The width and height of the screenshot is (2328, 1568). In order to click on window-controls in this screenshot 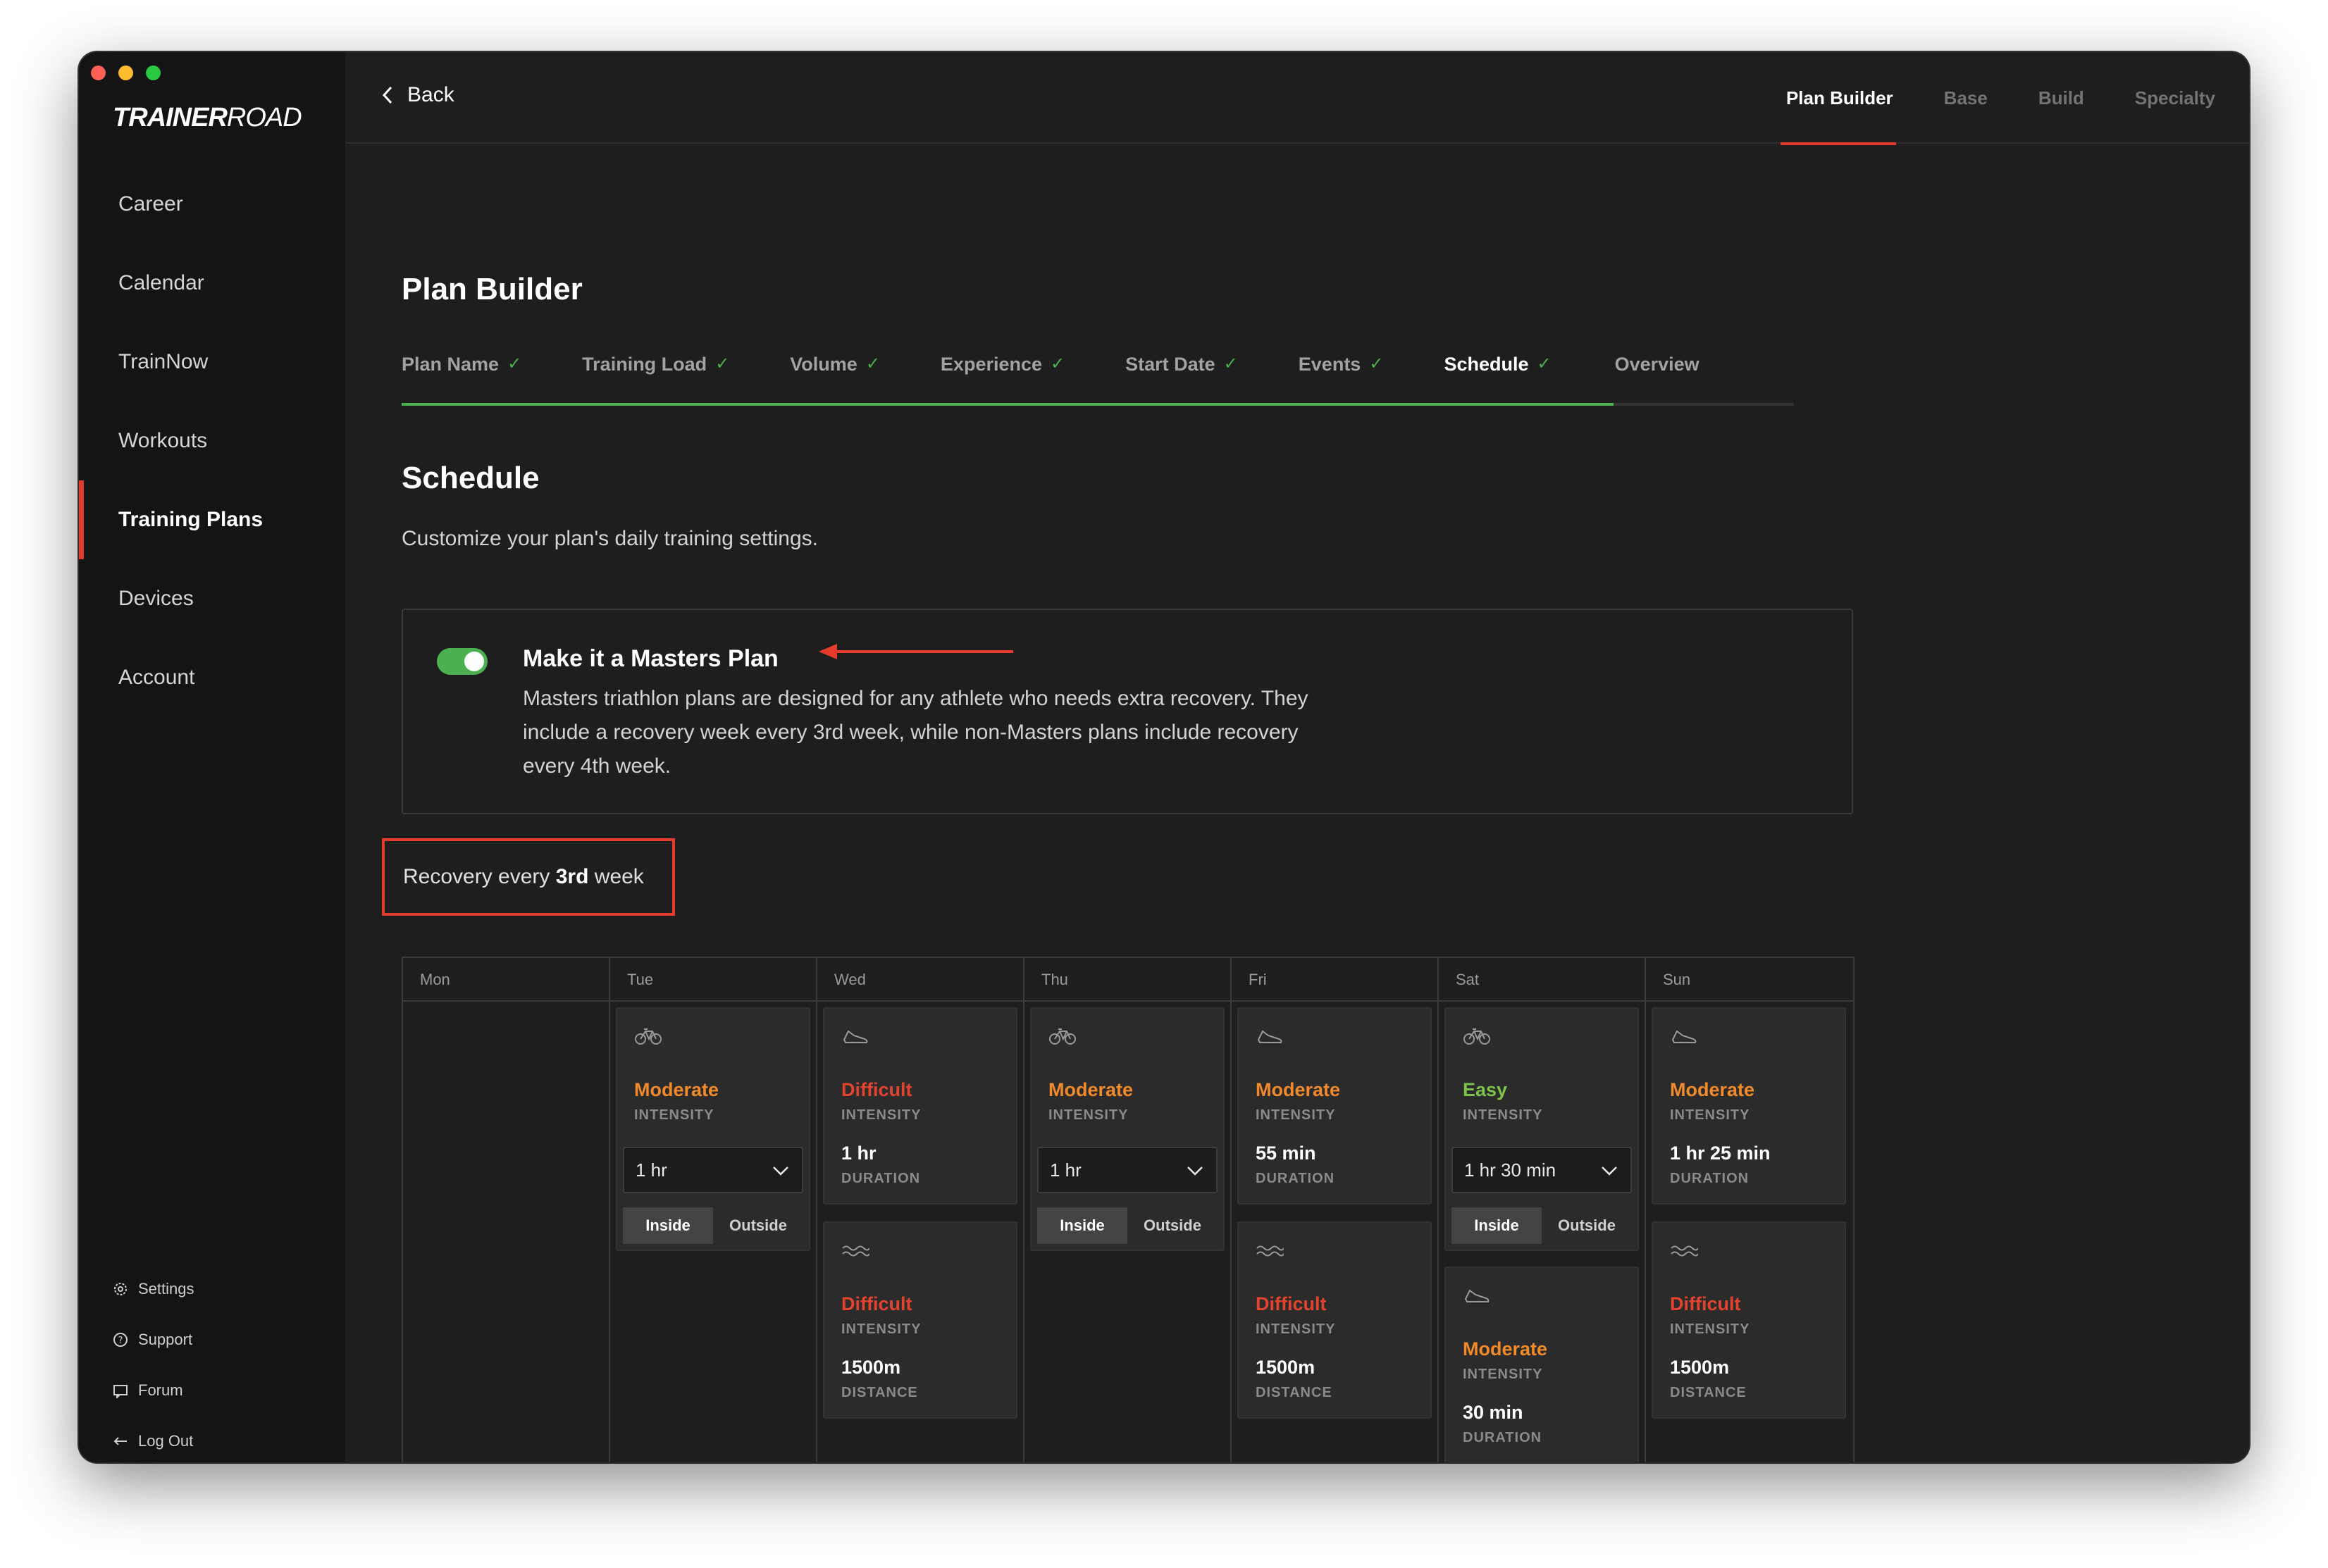, I will do `click(126, 73)`.